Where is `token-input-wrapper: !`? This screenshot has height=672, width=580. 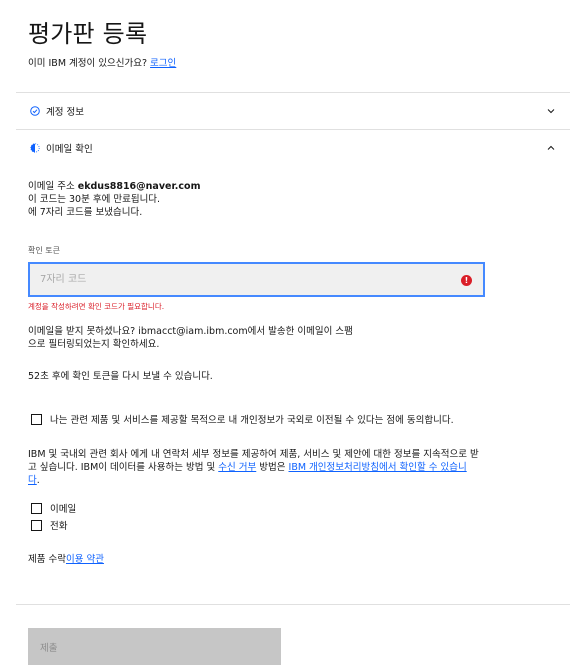 token-input-wrapper: ! is located at coordinates (256, 279).